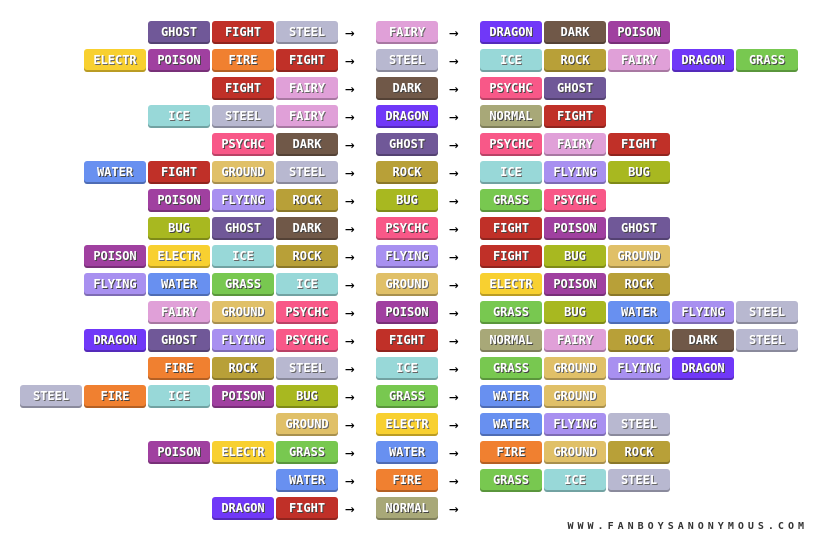 The height and width of the screenshot is (544, 820). Describe the element at coordinates (407, 32) in the screenshot. I see `central-type-badge: FAIRY` at that location.